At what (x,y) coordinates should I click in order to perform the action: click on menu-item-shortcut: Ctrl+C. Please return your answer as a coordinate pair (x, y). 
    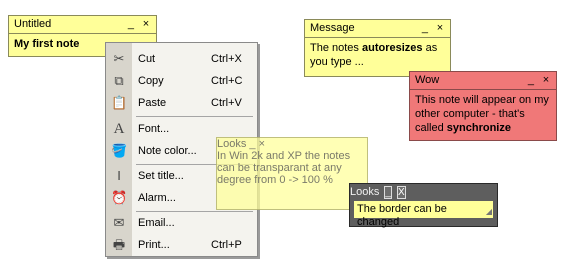
    Looking at the image, I should click on (227, 81).